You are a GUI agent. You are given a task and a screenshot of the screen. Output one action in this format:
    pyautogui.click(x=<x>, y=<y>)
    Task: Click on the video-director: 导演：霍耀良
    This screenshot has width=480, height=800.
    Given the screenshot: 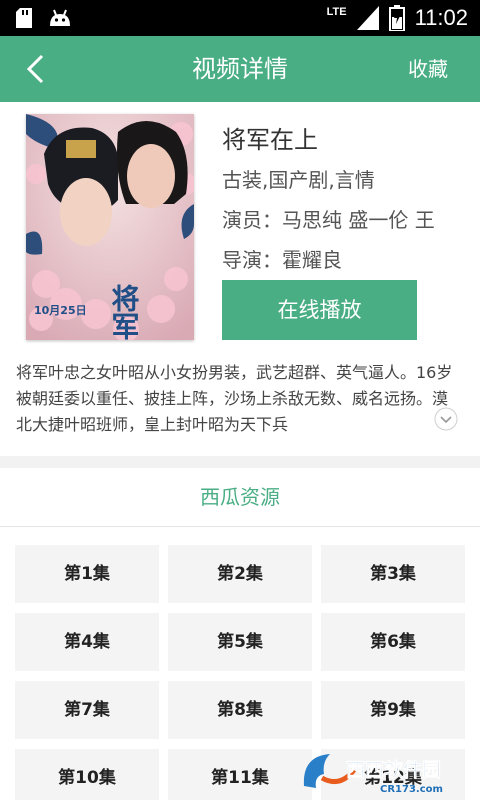 What is the action you would take?
    pyautogui.click(x=282, y=260)
    